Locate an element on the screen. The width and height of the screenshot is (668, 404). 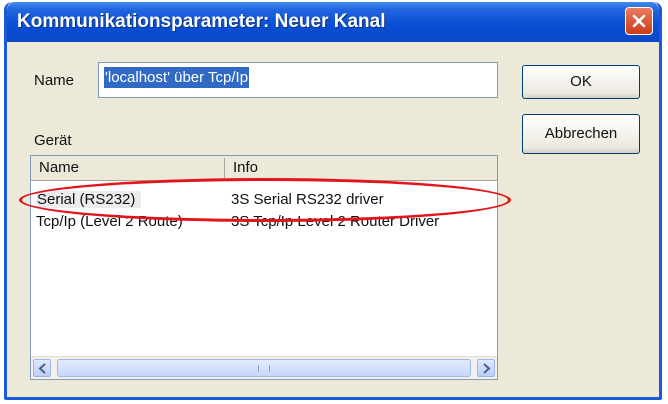
close-icon is located at coordinates (639, 21).